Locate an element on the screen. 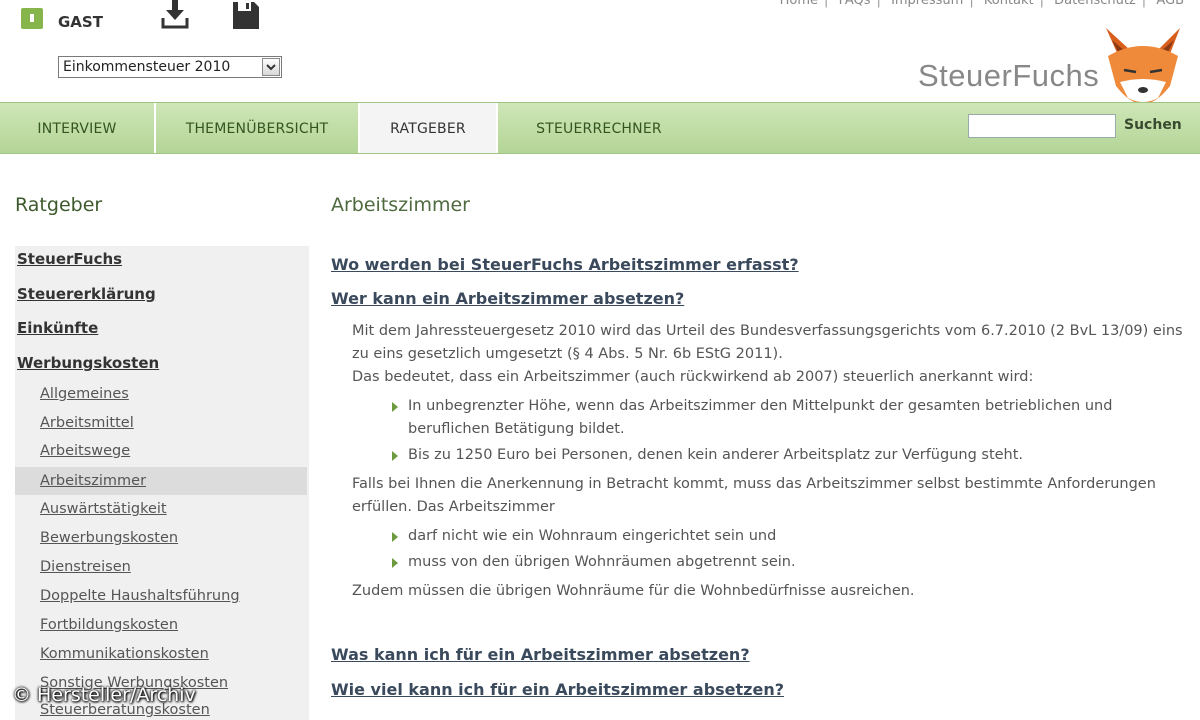  sidebar-item-einkuenfte: Einkünfte is located at coordinates (57, 328).